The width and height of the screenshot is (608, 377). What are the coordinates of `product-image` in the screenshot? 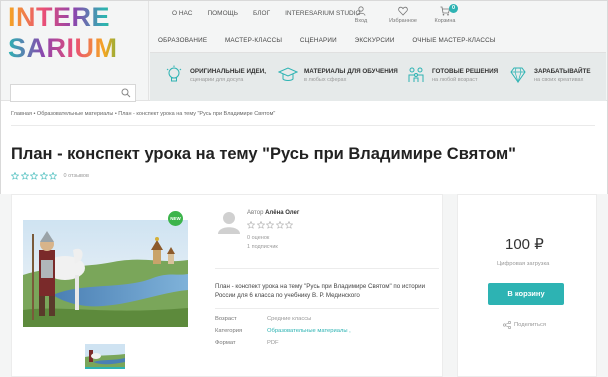 It's located at (105, 273).